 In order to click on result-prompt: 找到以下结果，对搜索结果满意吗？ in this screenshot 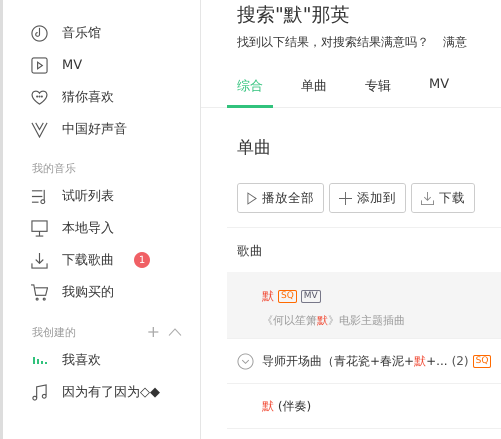, I will do `click(333, 42)`.